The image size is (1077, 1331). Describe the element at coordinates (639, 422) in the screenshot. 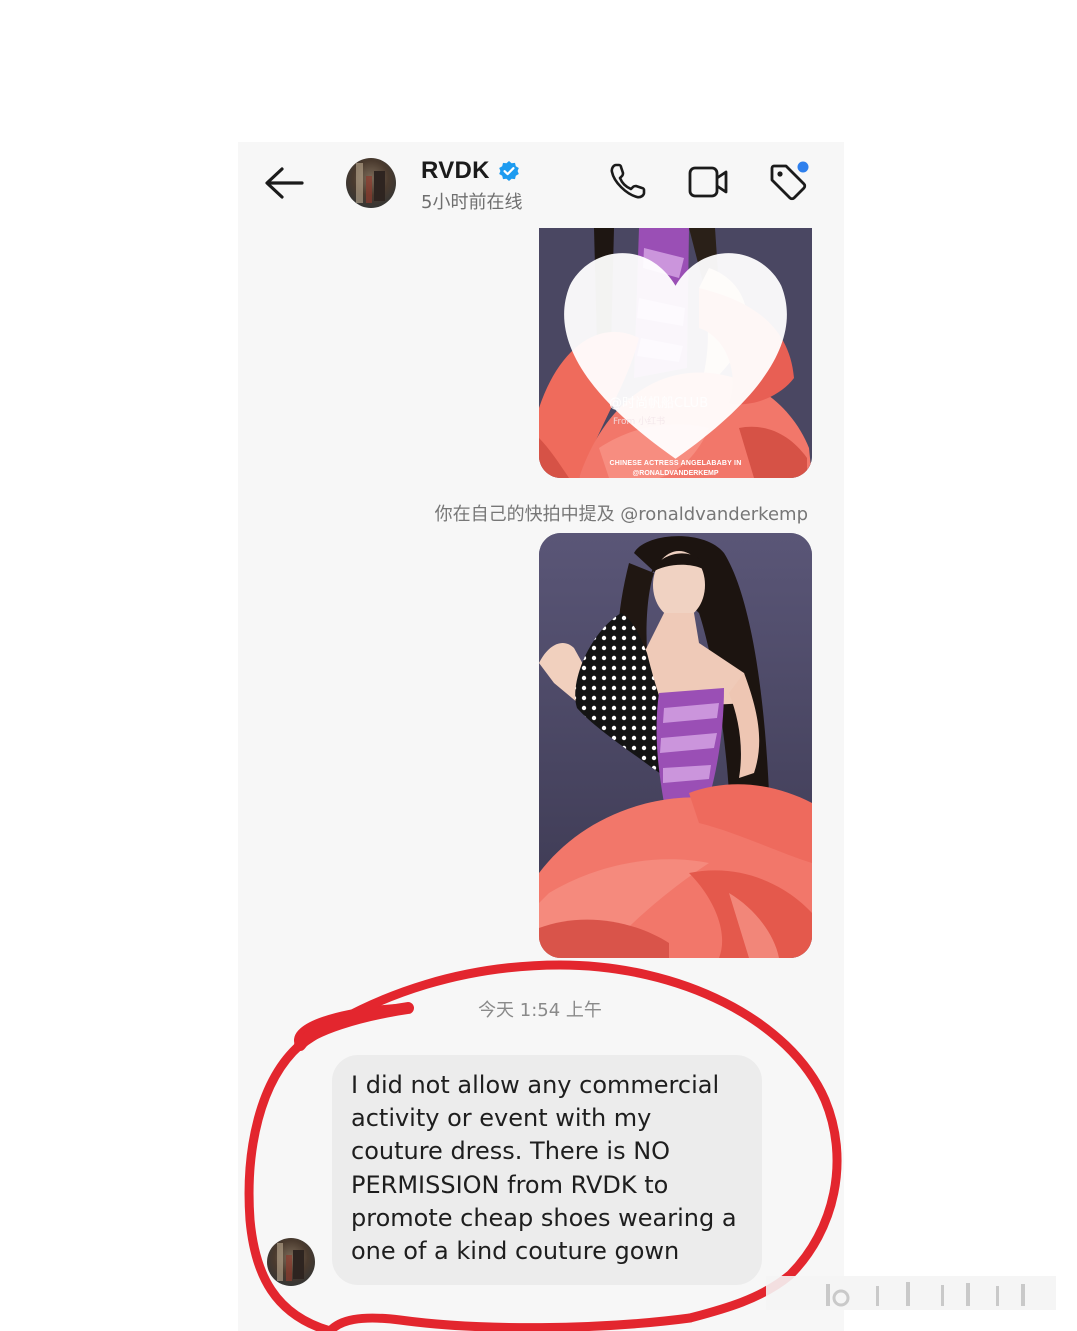

I see `watermark-source: From 小红书` at that location.